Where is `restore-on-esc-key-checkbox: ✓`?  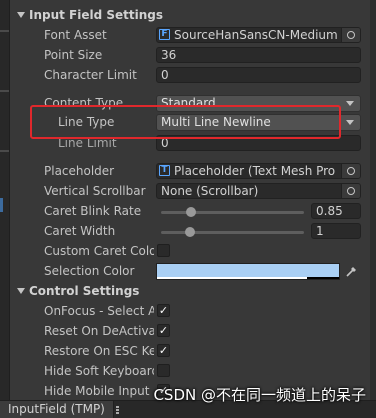 restore-on-esc-key-checkbox: ✓ is located at coordinates (163, 350).